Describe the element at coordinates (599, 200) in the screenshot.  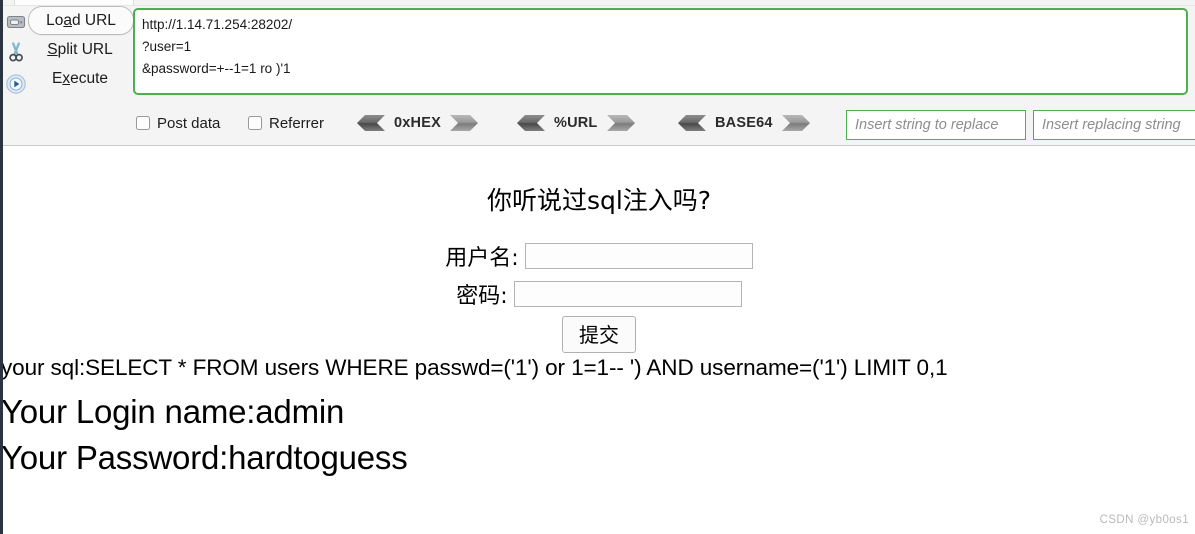
I see `page-title: 你听说过sql注入吗?` at that location.